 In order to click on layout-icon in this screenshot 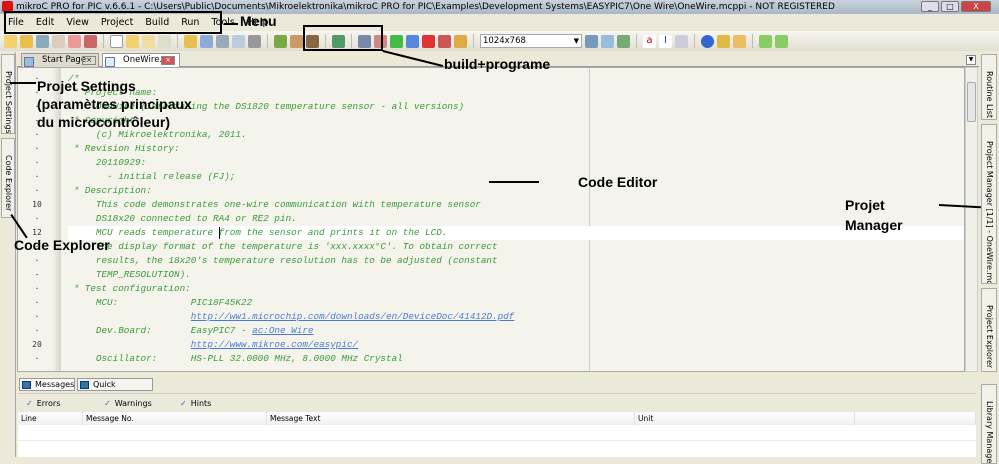, I will do `click(623, 41)`.